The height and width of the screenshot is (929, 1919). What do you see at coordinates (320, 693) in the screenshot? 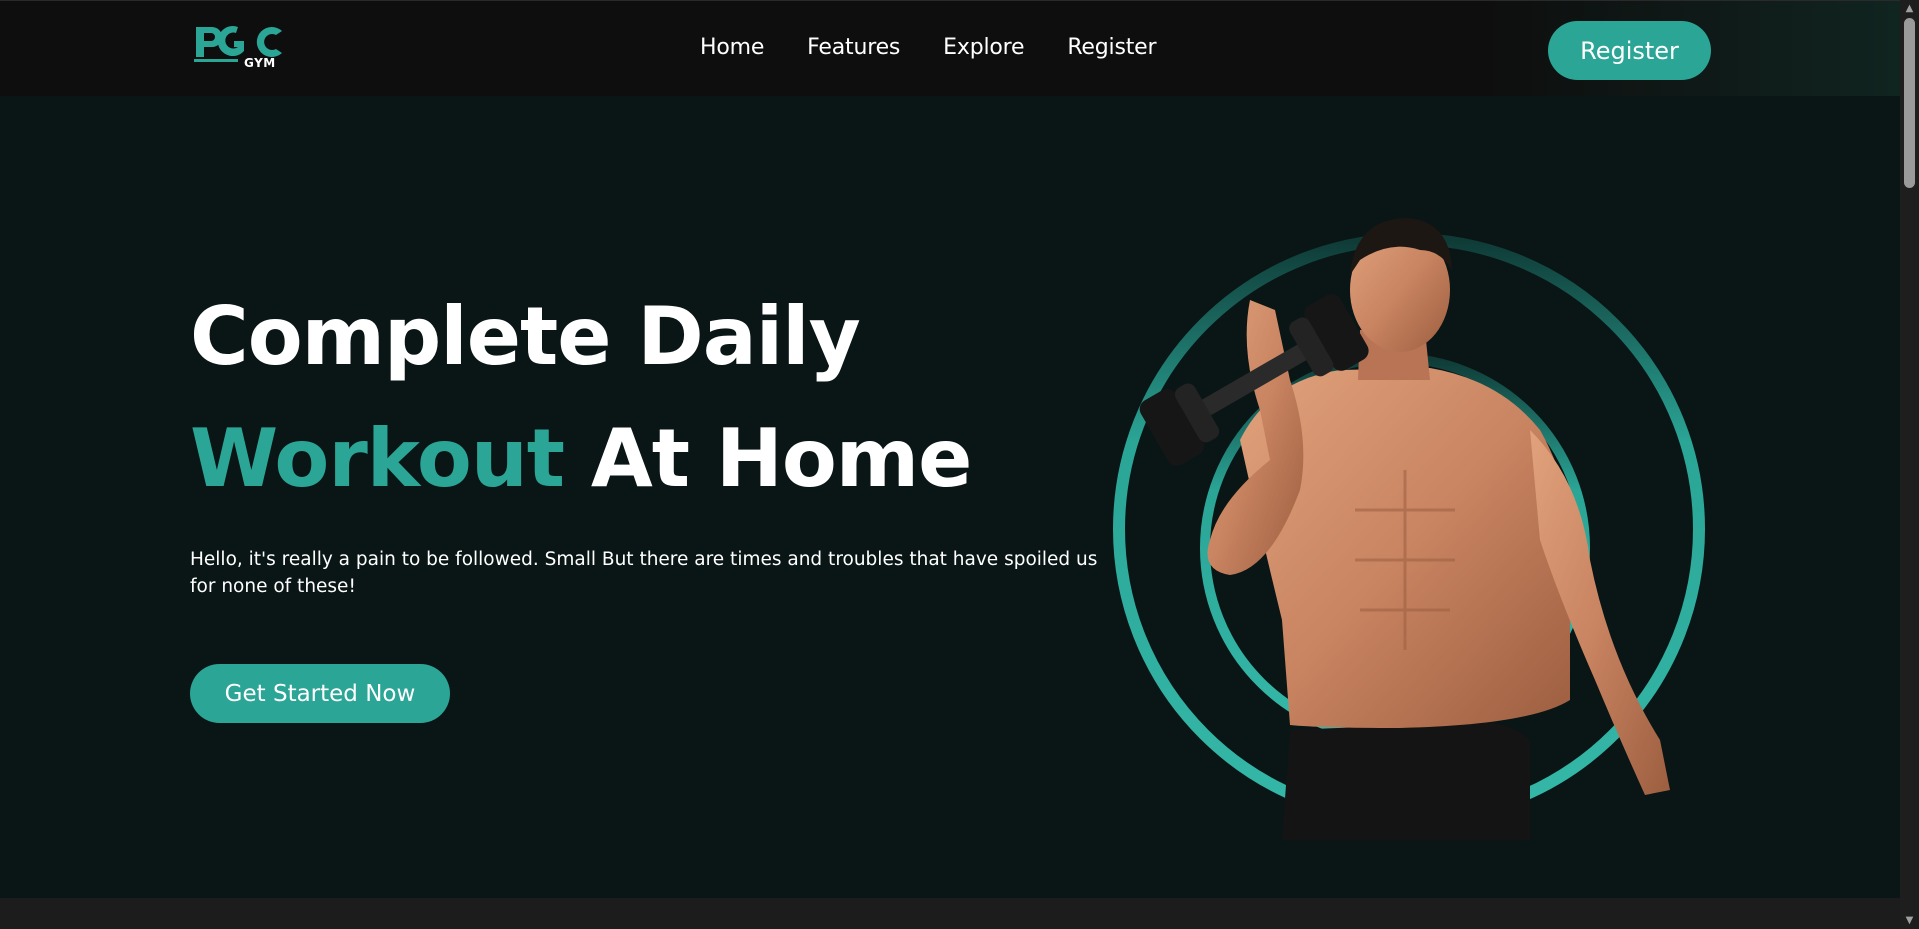
I see `get-started-button: Get Started Now` at bounding box center [320, 693].